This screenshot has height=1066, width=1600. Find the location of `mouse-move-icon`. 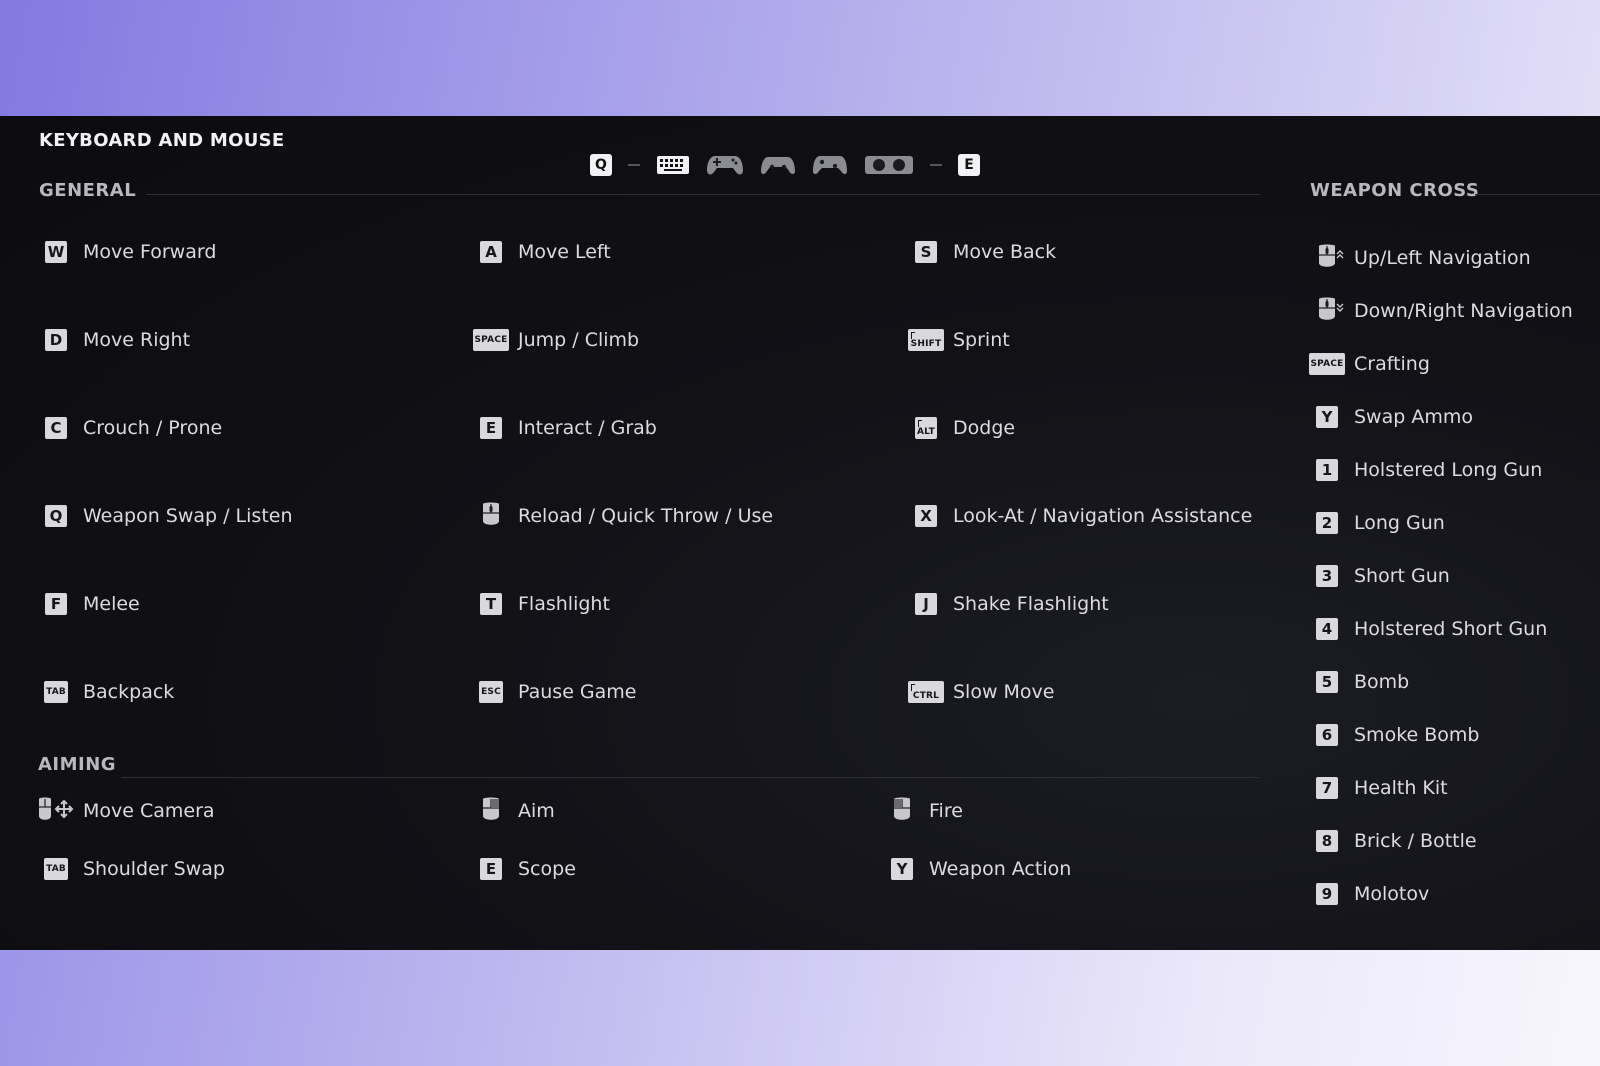

mouse-move-icon is located at coordinates (56, 811).